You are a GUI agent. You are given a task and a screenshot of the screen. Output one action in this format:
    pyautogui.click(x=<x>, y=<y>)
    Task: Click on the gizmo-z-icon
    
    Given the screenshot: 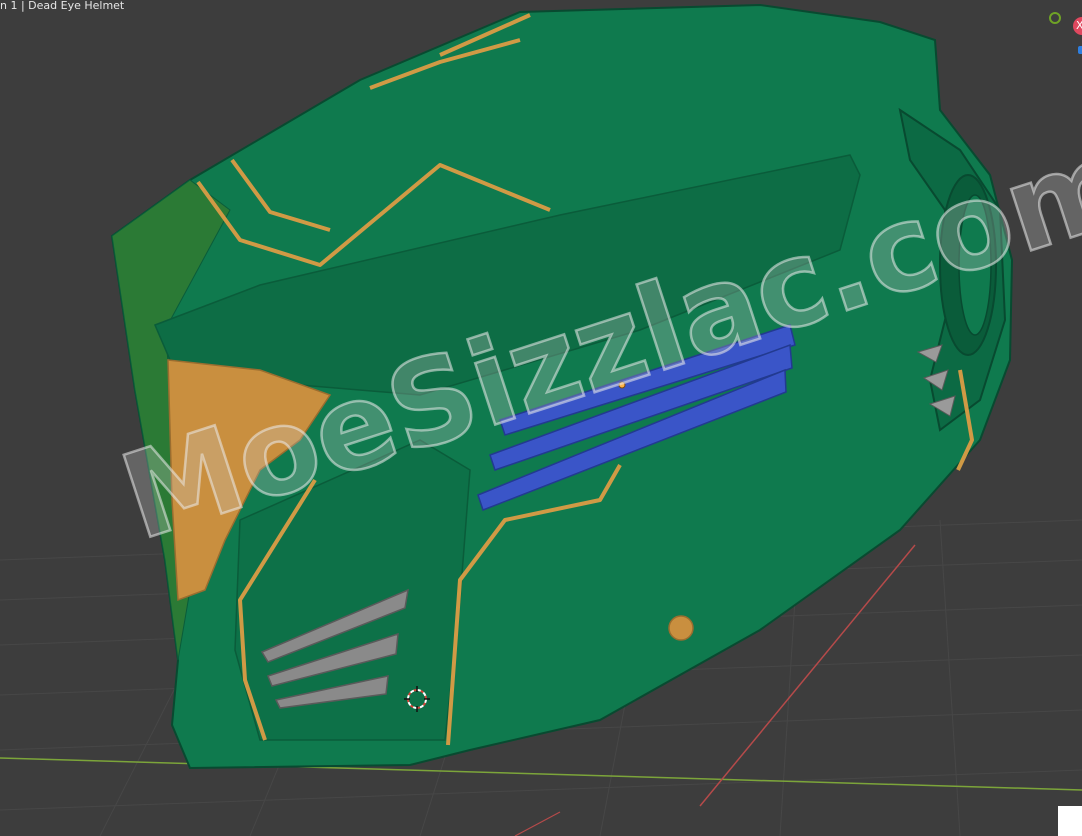 What is the action you would take?
    pyautogui.click(x=1080, y=50)
    